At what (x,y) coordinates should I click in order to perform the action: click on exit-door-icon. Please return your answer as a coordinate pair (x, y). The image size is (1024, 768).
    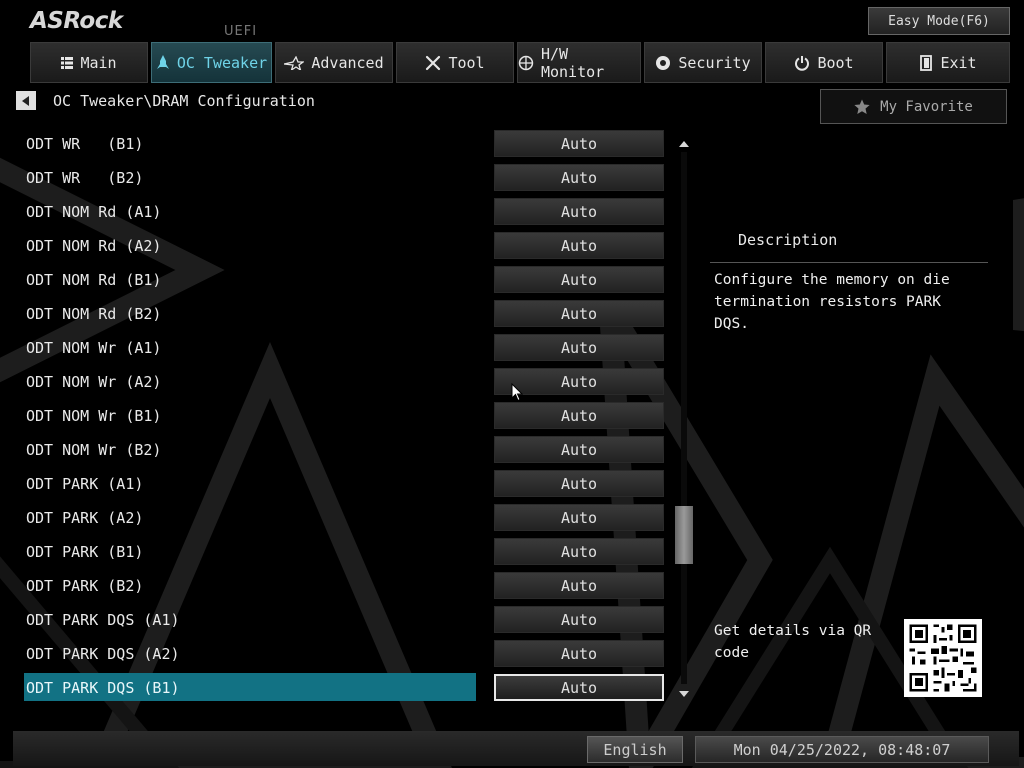
    Looking at the image, I should click on (926, 62).